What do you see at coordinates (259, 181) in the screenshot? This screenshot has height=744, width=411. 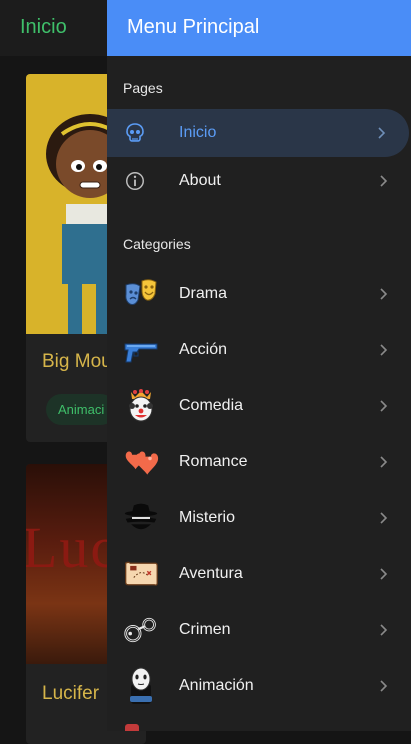 I see `menu-item-about: About` at bounding box center [259, 181].